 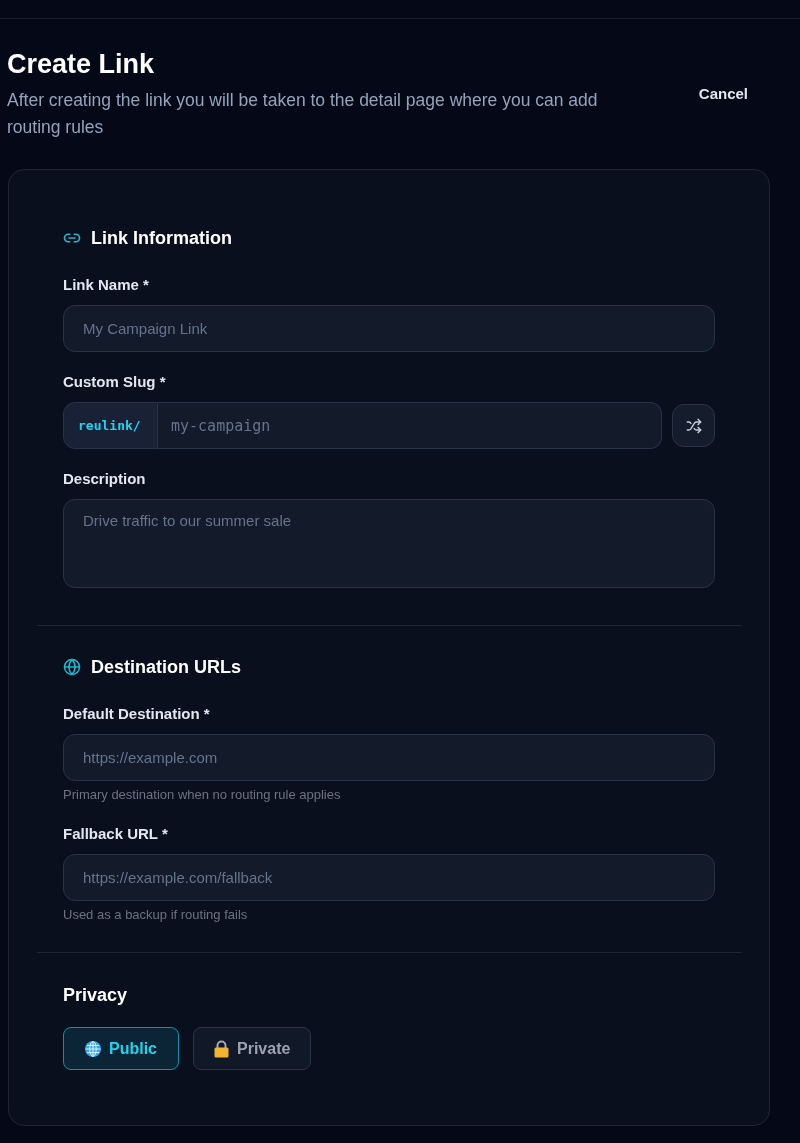 What do you see at coordinates (389, 328) in the screenshot?
I see `input-field: My Campaign Link` at bounding box center [389, 328].